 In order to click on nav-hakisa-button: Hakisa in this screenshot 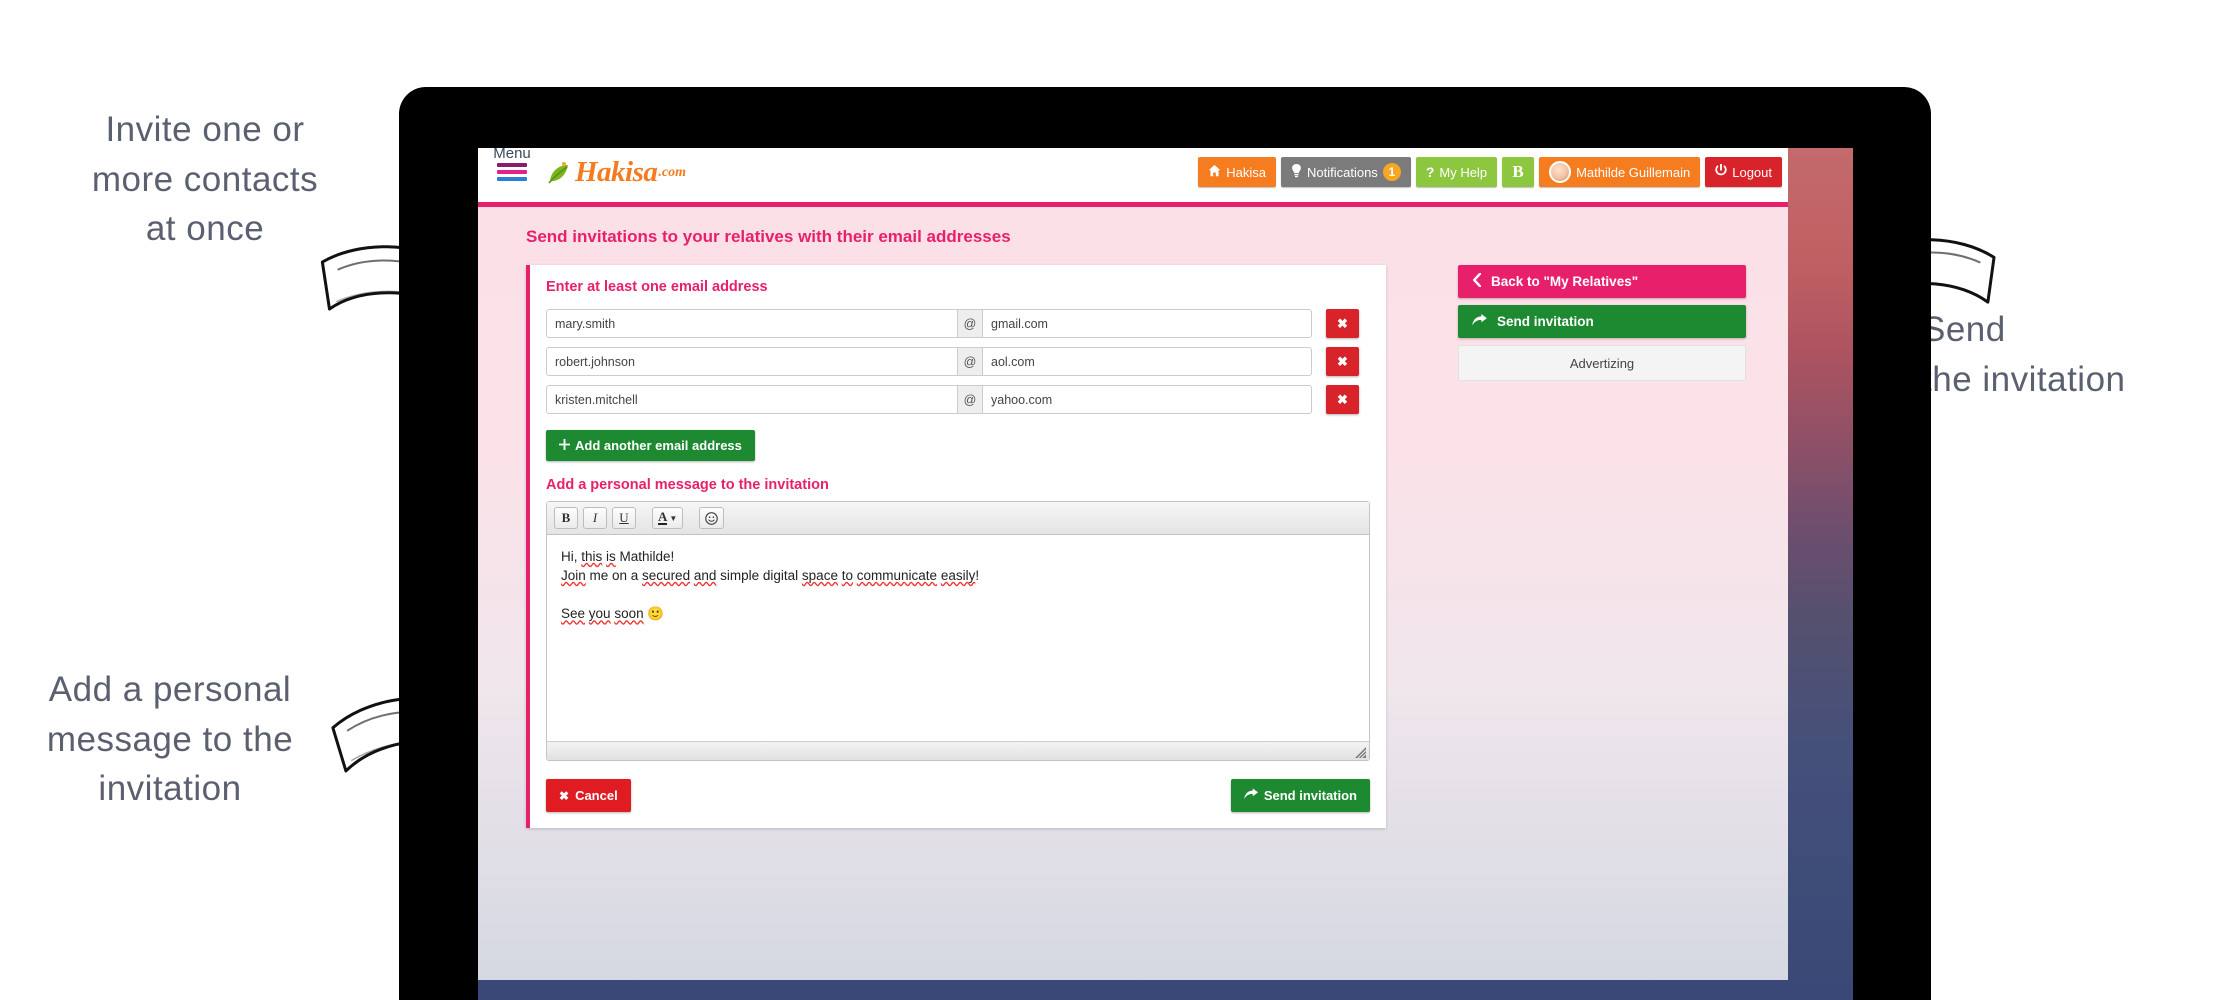, I will do `click(1237, 172)`.